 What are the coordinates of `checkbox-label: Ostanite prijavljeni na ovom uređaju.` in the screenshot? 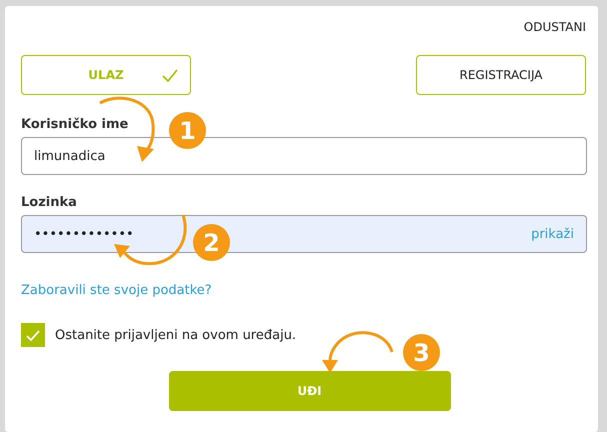 It's located at (175, 335).